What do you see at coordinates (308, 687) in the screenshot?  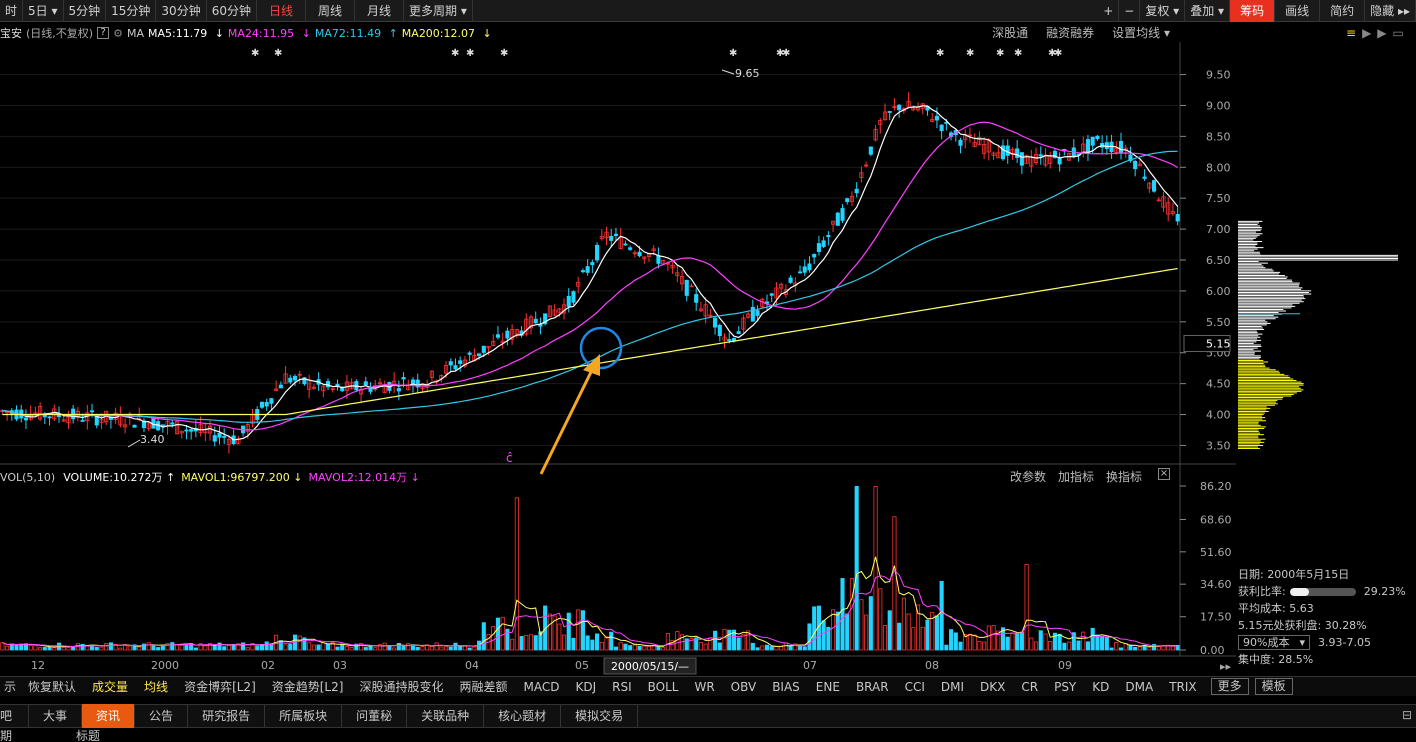 I see `indicator-tab-5: 资金趋势[L2]` at bounding box center [308, 687].